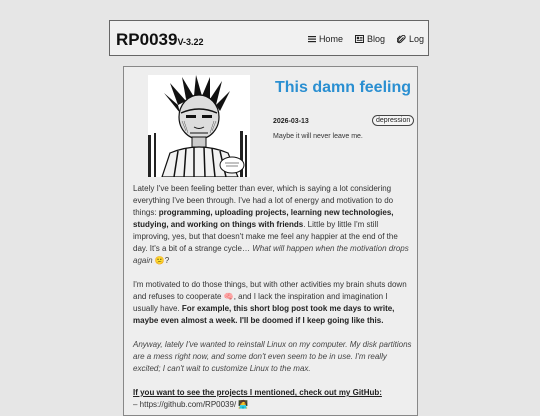  I want to click on nav-blog: Blog, so click(369, 39).